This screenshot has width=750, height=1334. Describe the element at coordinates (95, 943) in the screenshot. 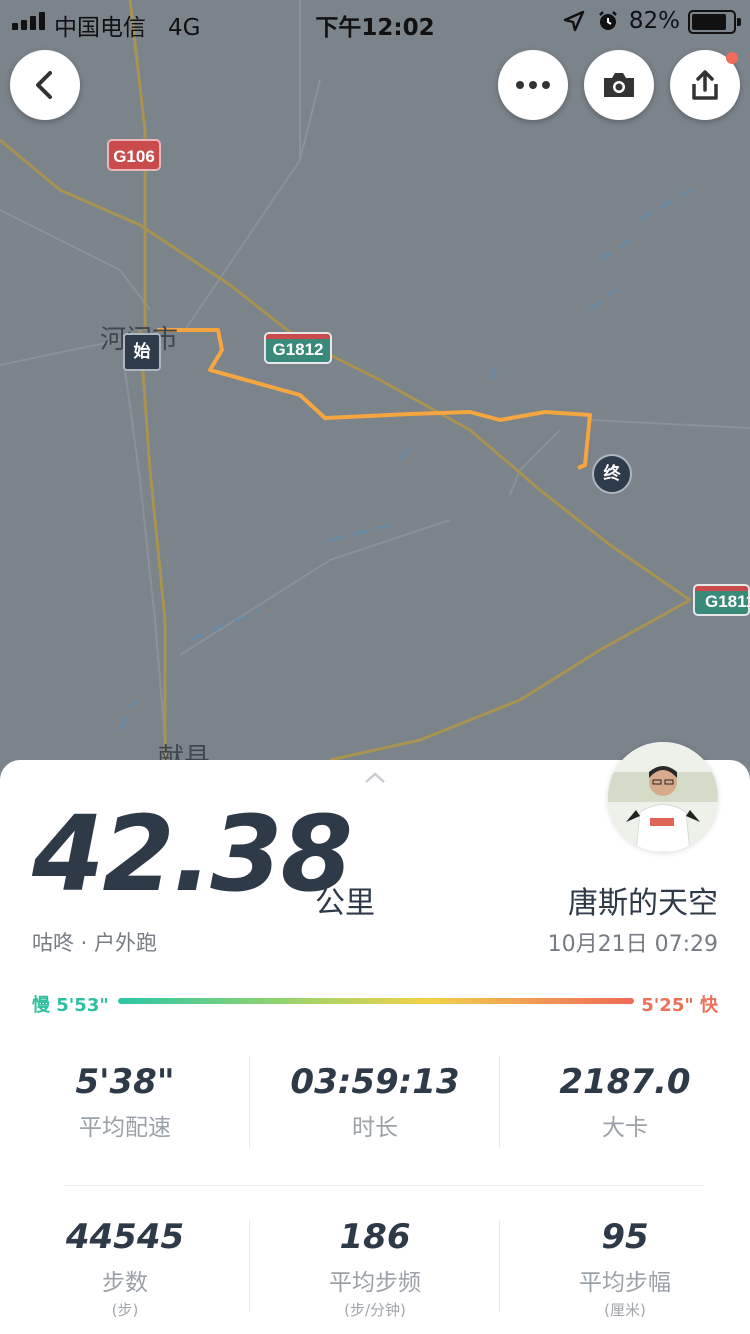

I see `activity-source: 咕咚 · 户外跑` at that location.